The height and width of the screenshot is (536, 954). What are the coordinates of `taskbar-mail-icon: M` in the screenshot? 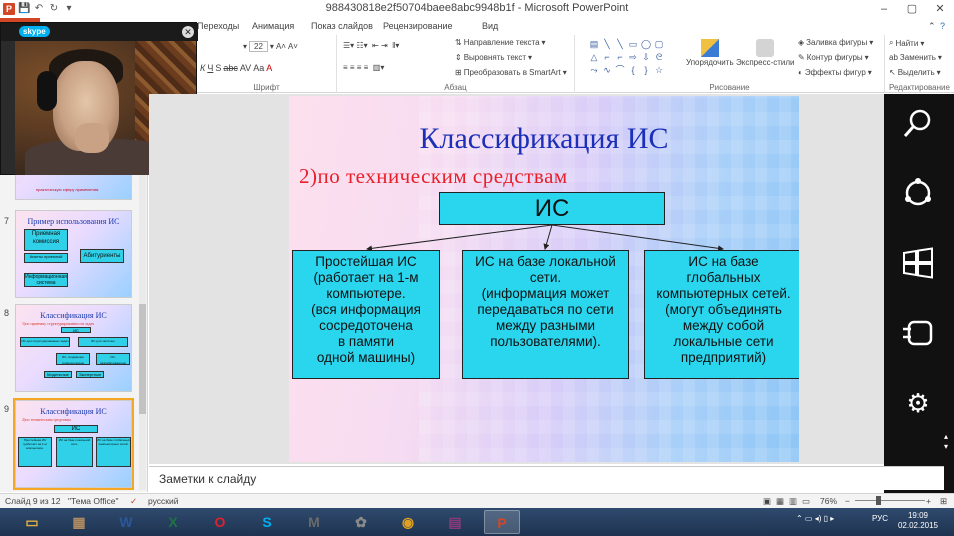 It's located at (314, 522).